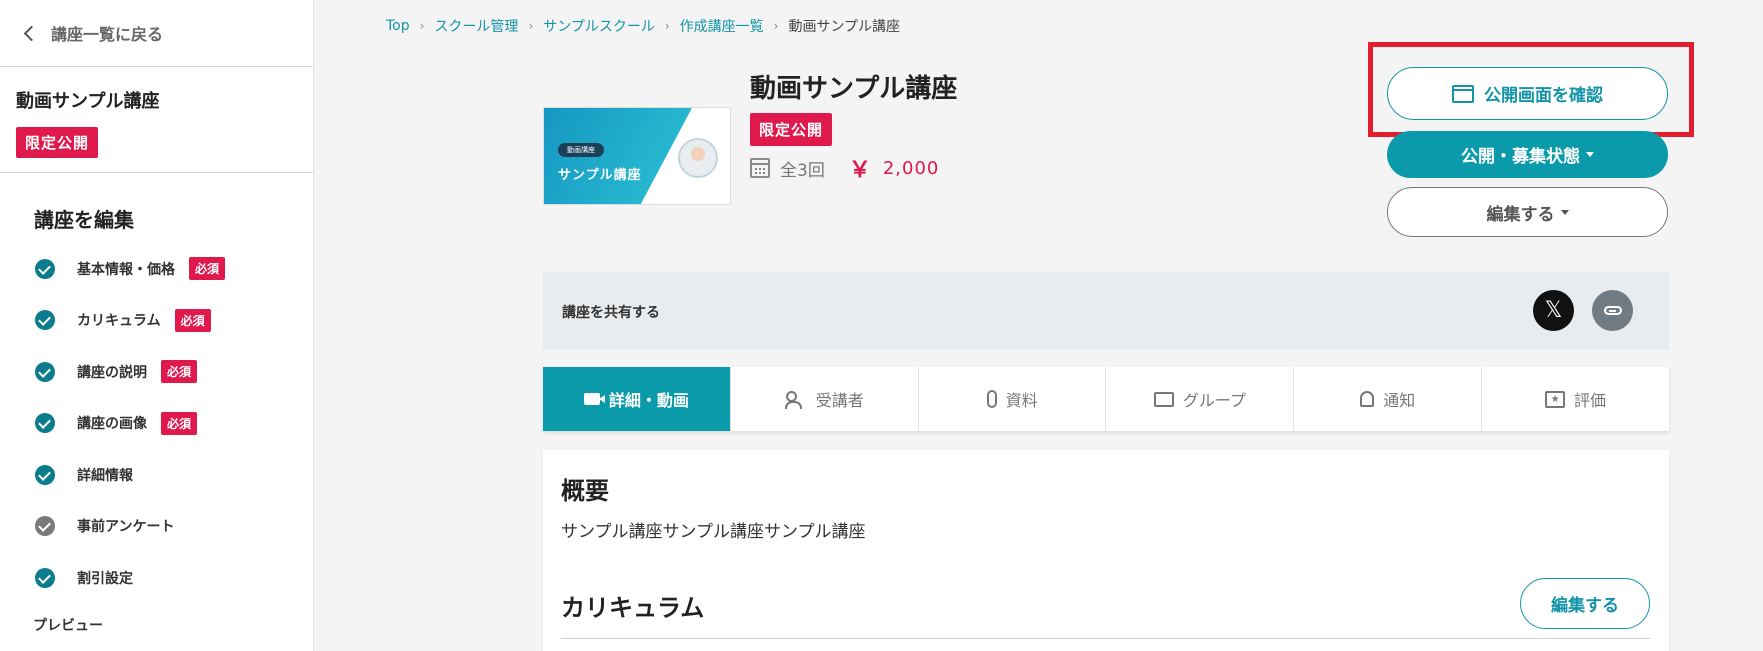 This screenshot has height=651, width=1763. What do you see at coordinates (611, 313) in the screenshot?
I see `share-label: 講座を共有する` at bounding box center [611, 313].